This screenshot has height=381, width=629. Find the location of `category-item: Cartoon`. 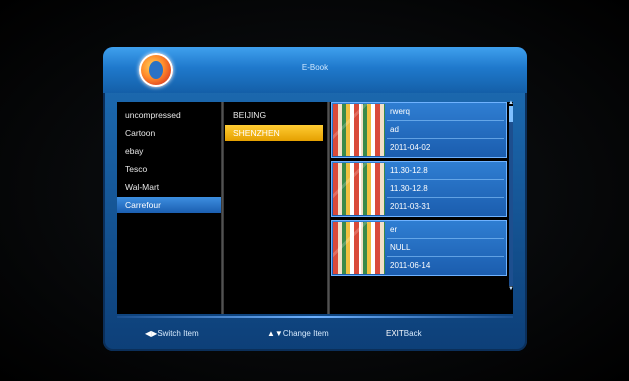

category-item: Cartoon is located at coordinates (169, 133).